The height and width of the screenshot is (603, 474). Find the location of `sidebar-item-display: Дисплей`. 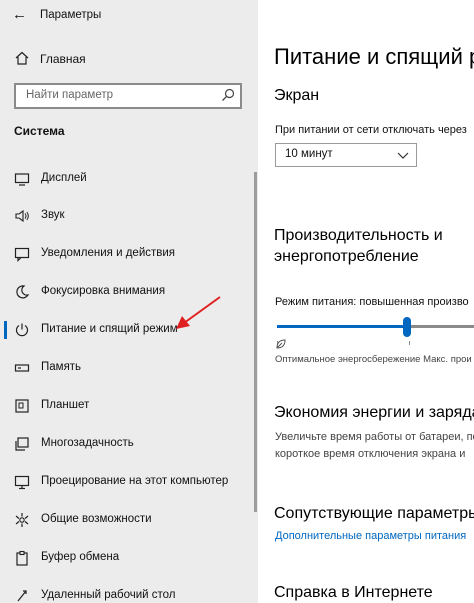

sidebar-item-display: Дисплей is located at coordinates (129, 179).